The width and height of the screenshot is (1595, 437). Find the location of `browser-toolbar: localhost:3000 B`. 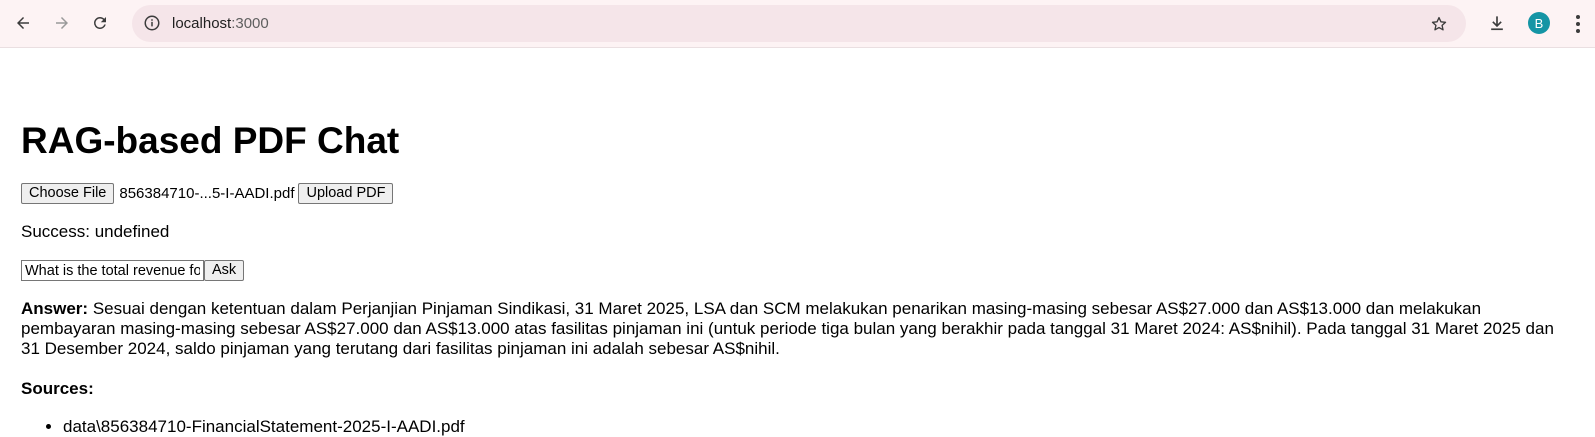

browser-toolbar: localhost:3000 B is located at coordinates (797, 24).